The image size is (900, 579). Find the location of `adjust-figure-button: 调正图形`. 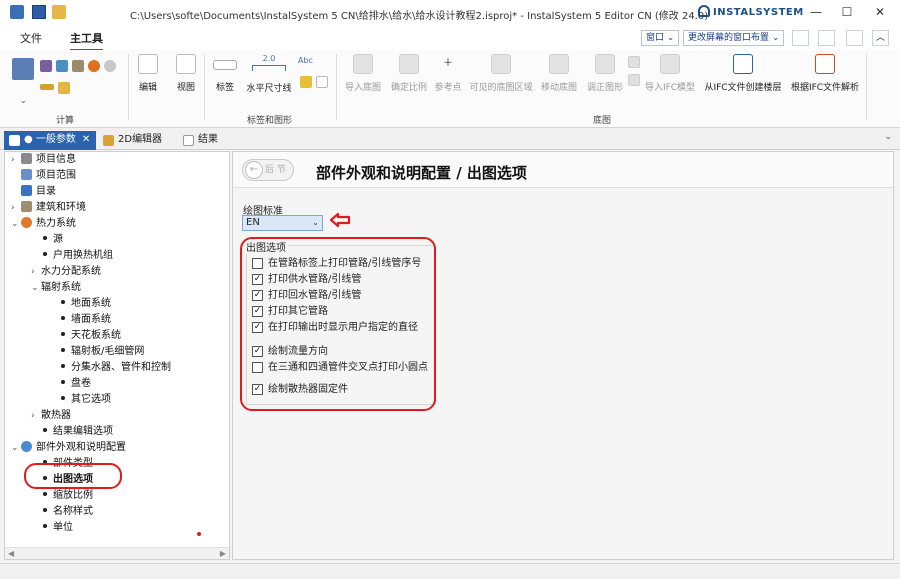

adjust-figure-button: 调正图形 is located at coordinates (605, 73).